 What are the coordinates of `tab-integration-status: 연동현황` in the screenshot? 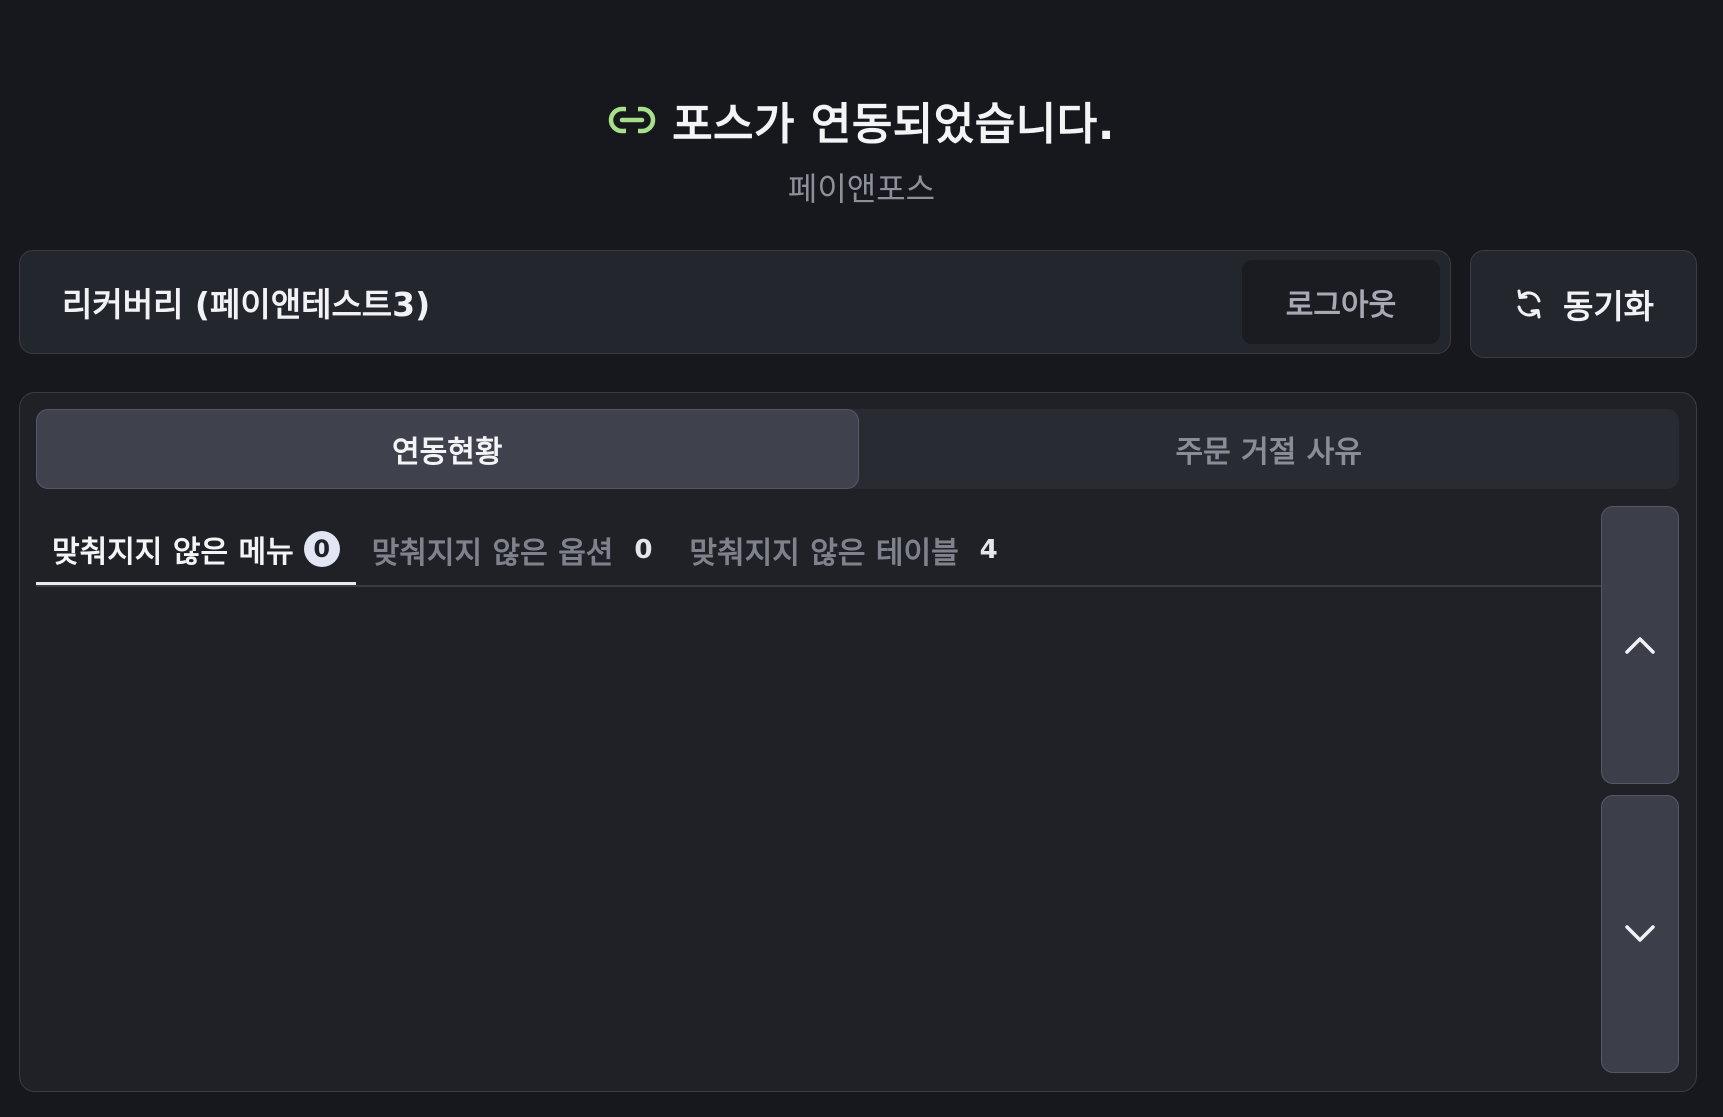 It's located at (447, 449).